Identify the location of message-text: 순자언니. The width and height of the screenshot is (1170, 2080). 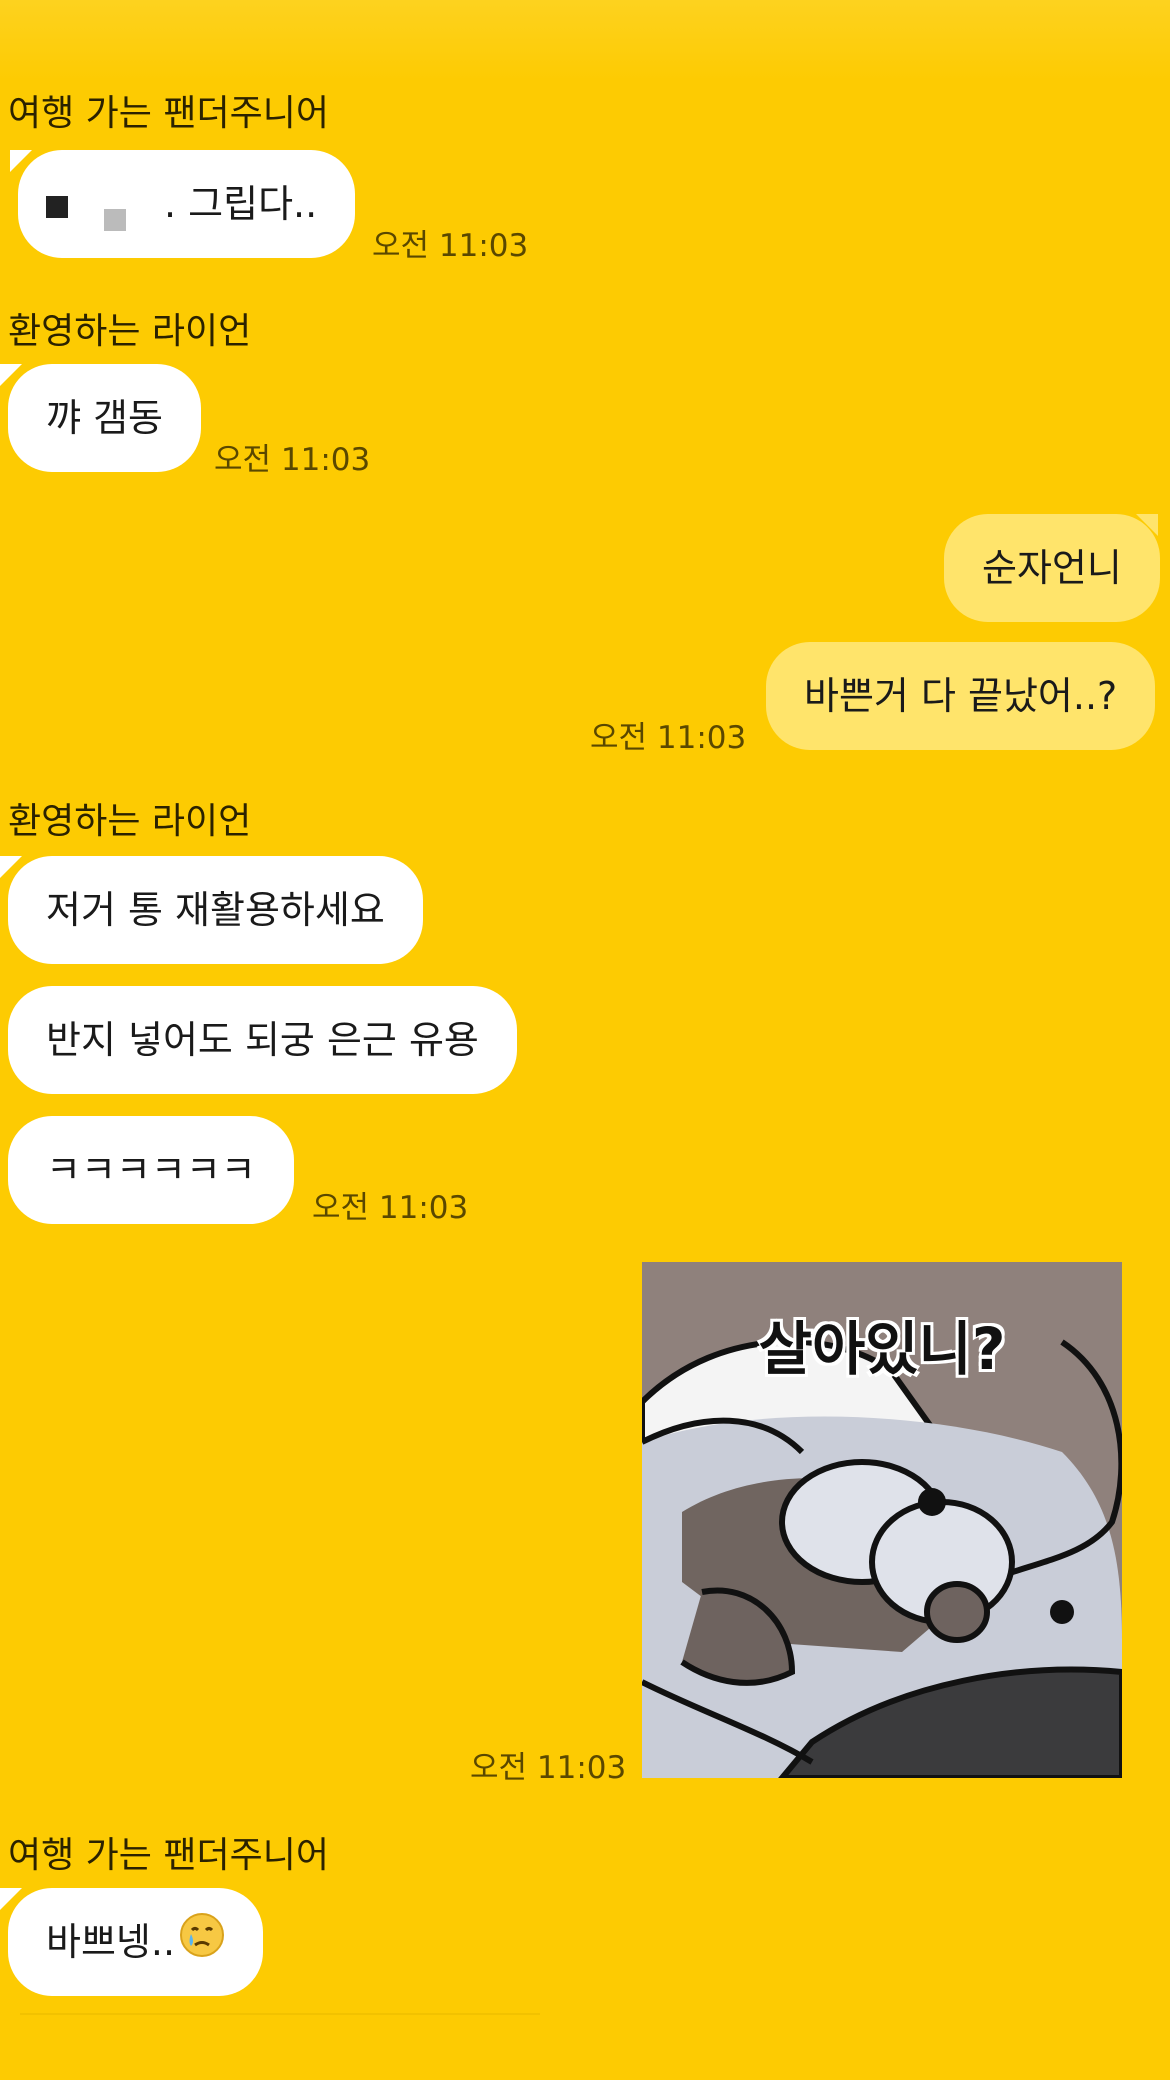
(1052, 568).